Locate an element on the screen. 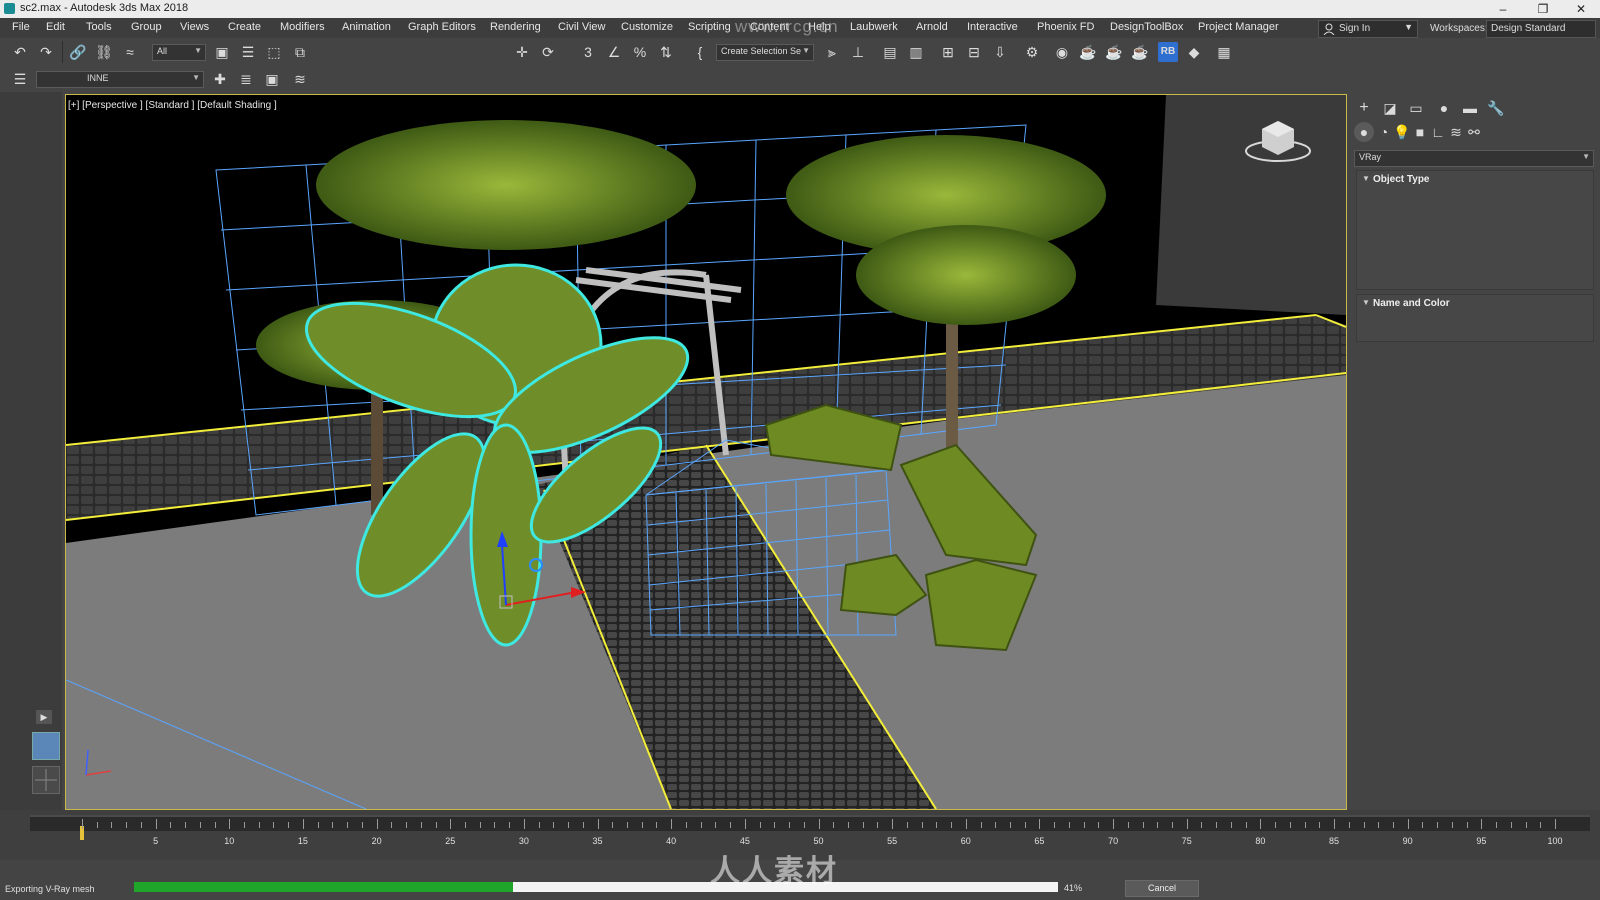  menu-designtoolbox: DesignToolBox is located at coordinates (1146, 27).